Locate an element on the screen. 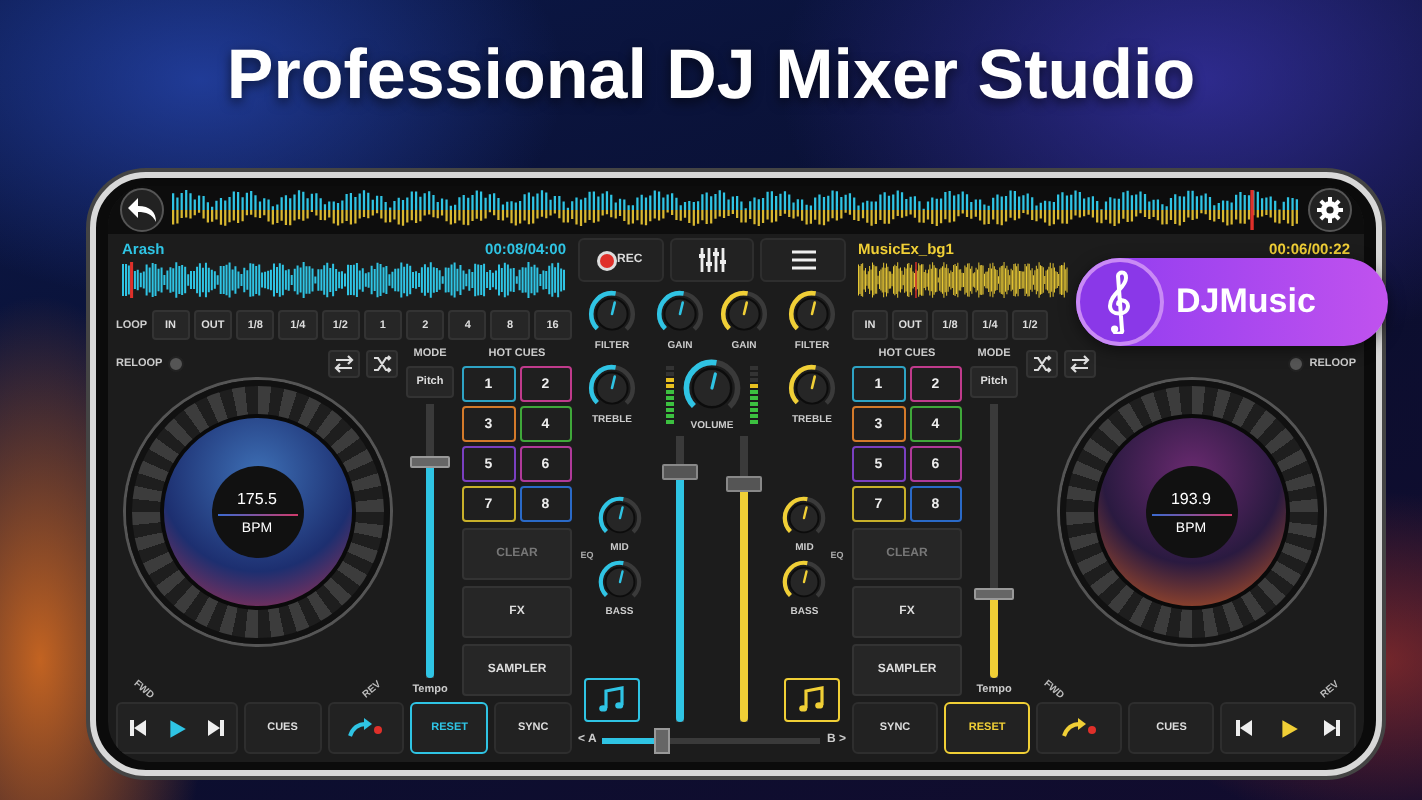  settings-button is located at coordinates (1330, 210).